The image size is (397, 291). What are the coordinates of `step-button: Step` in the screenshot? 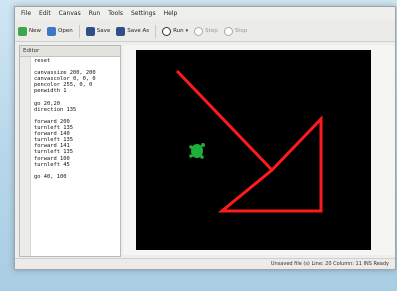 It's located at (206, 31).